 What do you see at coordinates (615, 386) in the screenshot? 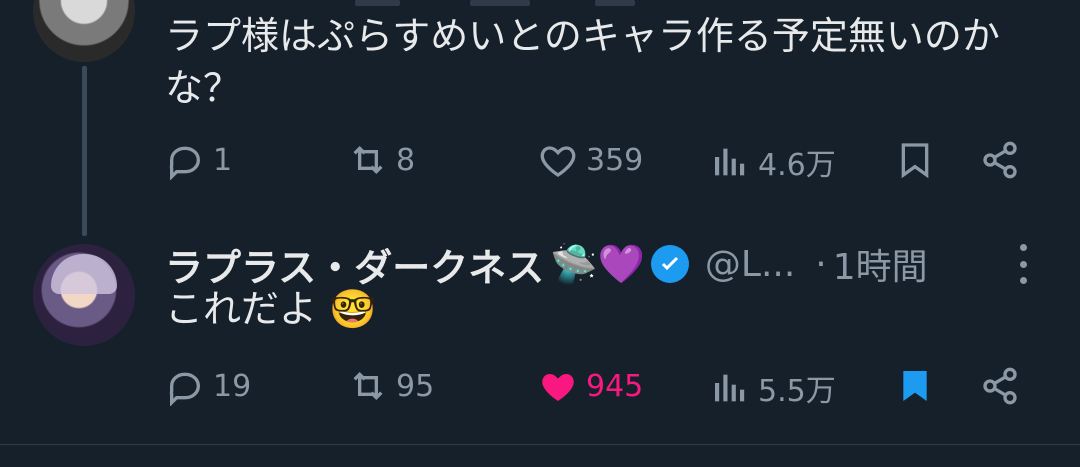
I see `like-count: 945` at bounding box center [615, 386].